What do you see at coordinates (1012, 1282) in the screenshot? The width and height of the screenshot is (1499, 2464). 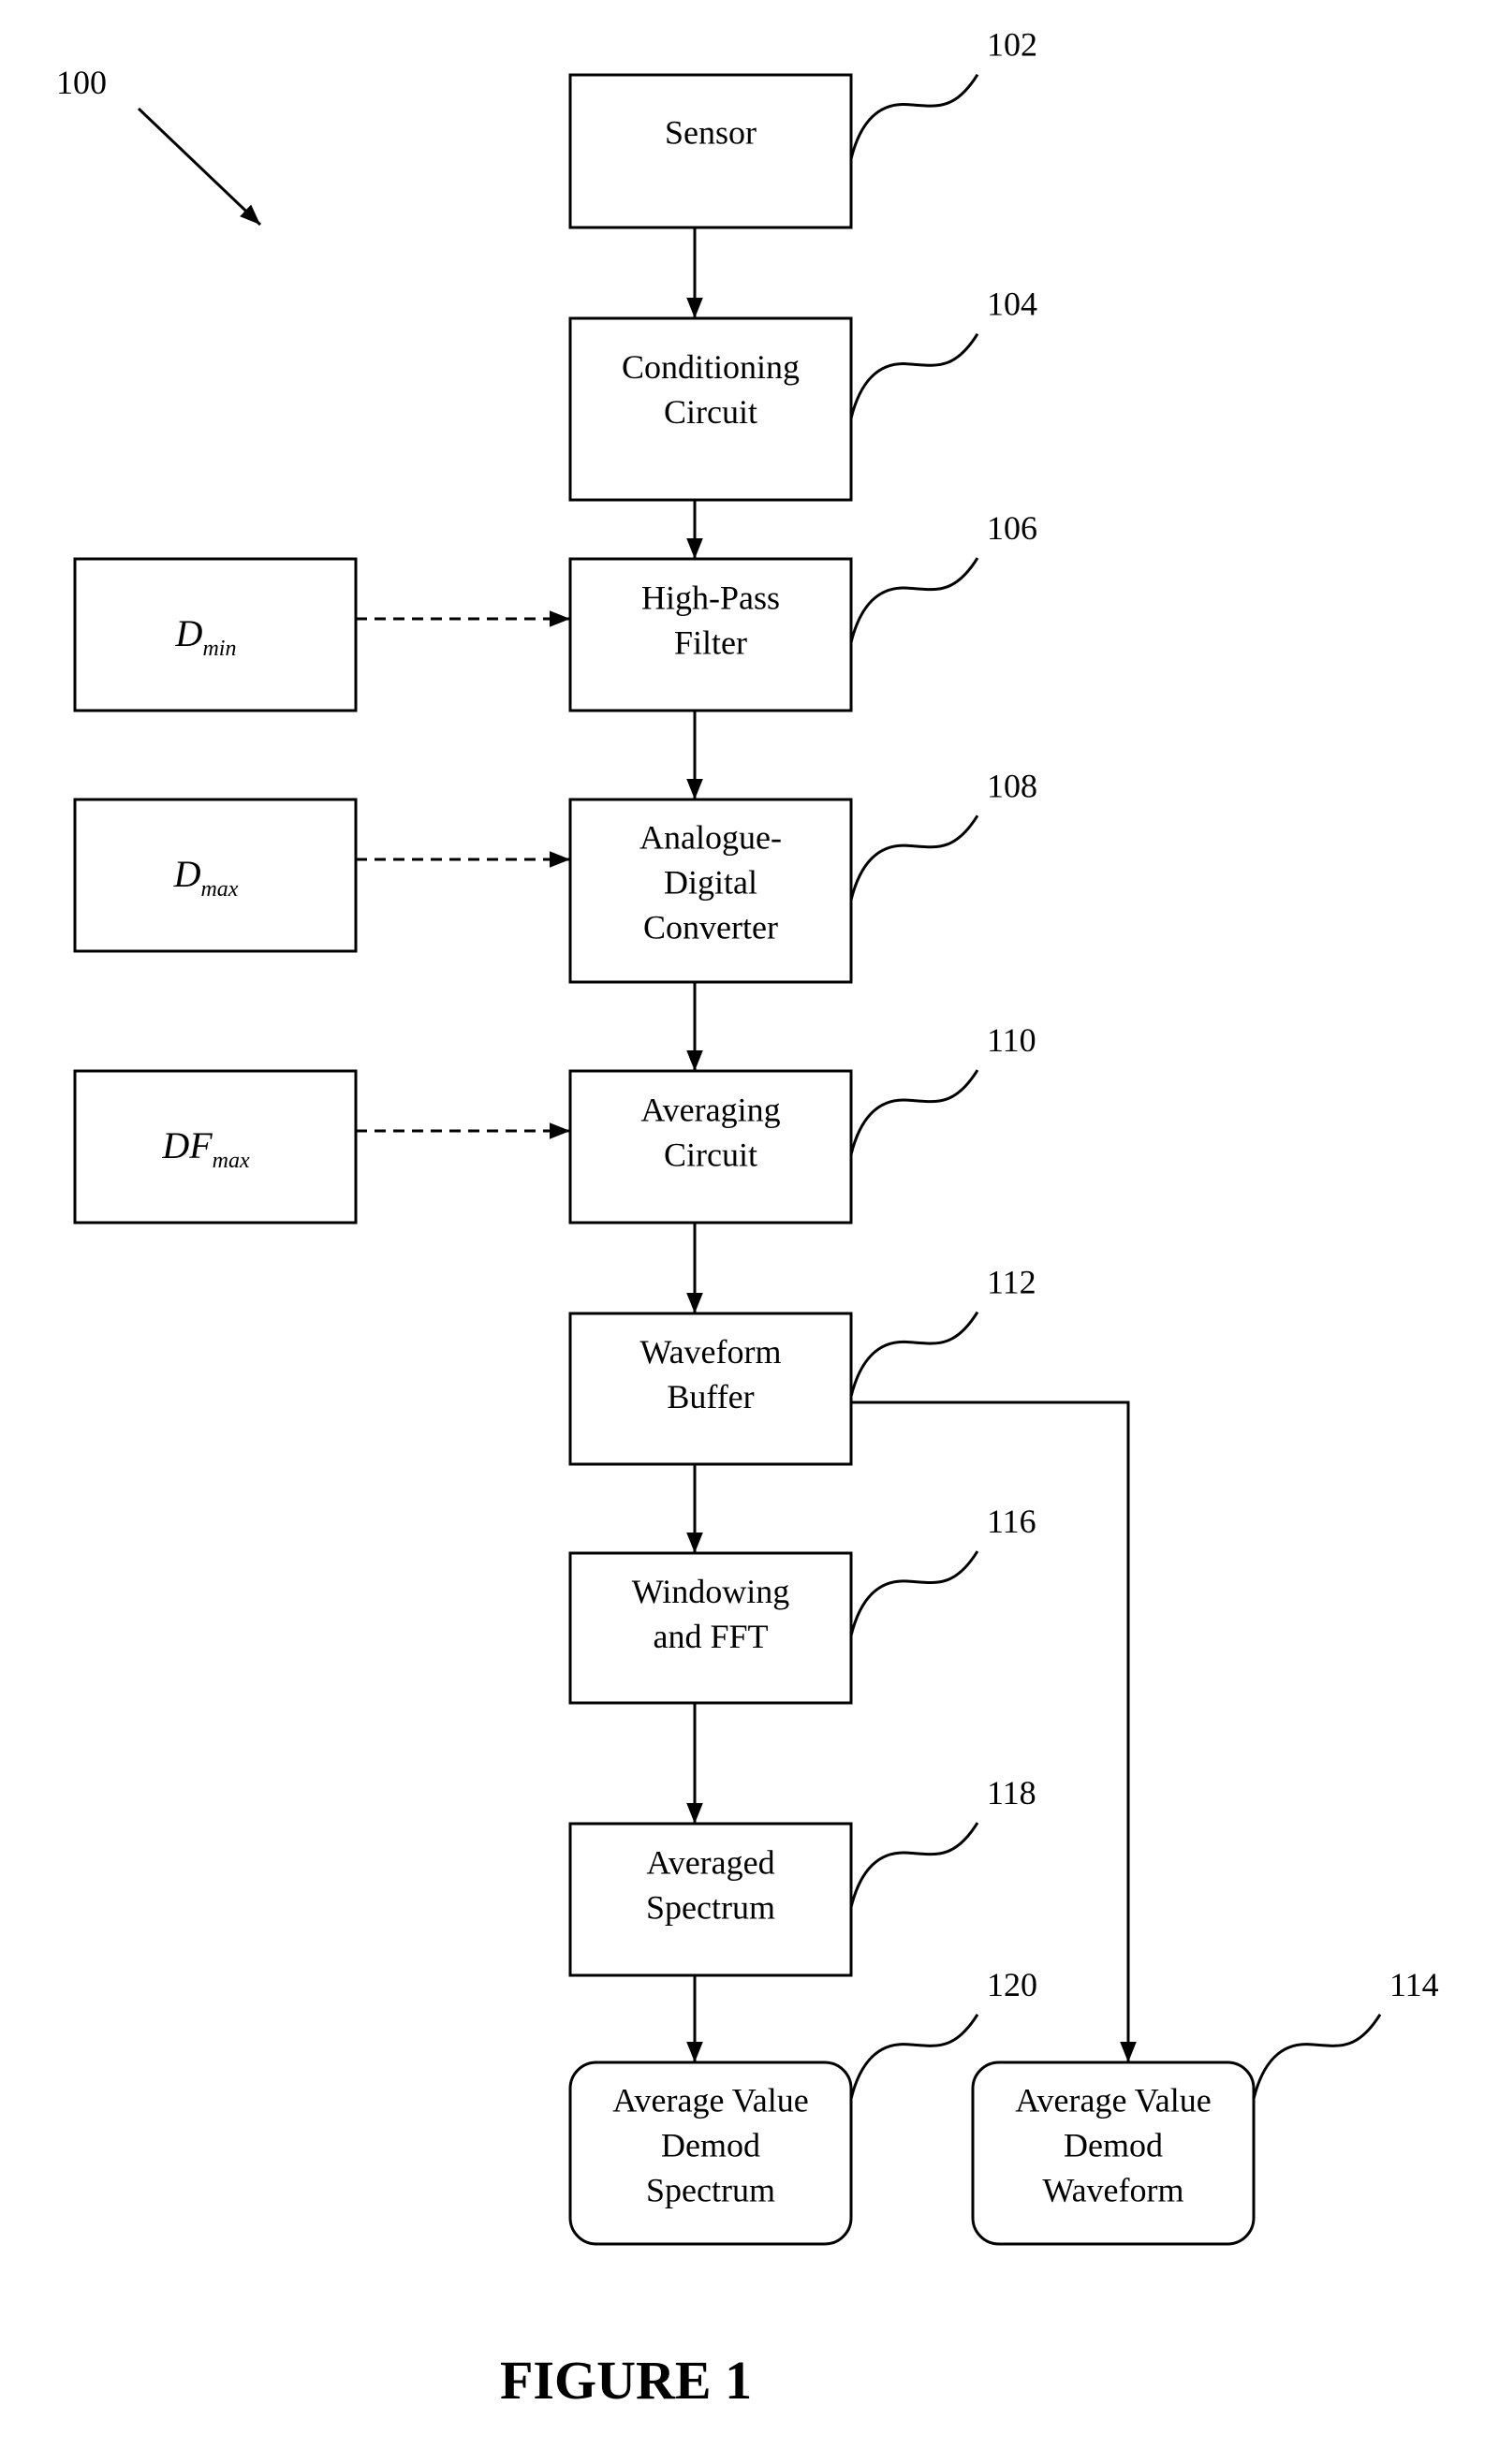 I see `reference-number-112: 112` at bounding box center [1012, 1282].